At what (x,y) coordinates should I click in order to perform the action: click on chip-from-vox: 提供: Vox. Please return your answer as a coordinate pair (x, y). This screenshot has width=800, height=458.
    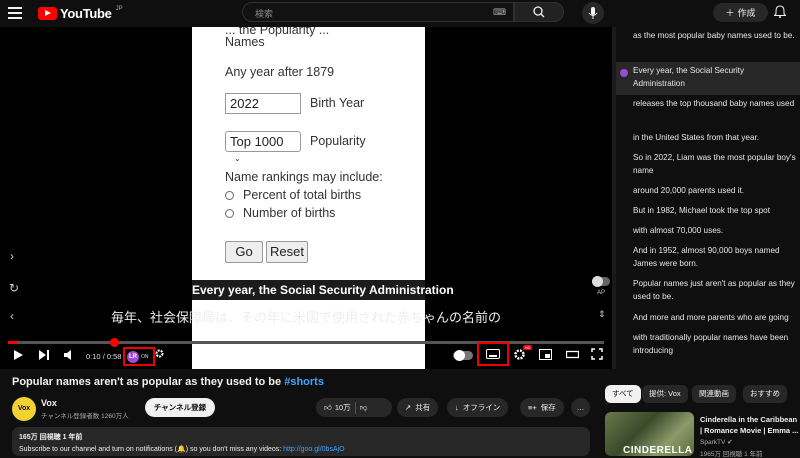
    Looking at the image, I should click on (665, 394).